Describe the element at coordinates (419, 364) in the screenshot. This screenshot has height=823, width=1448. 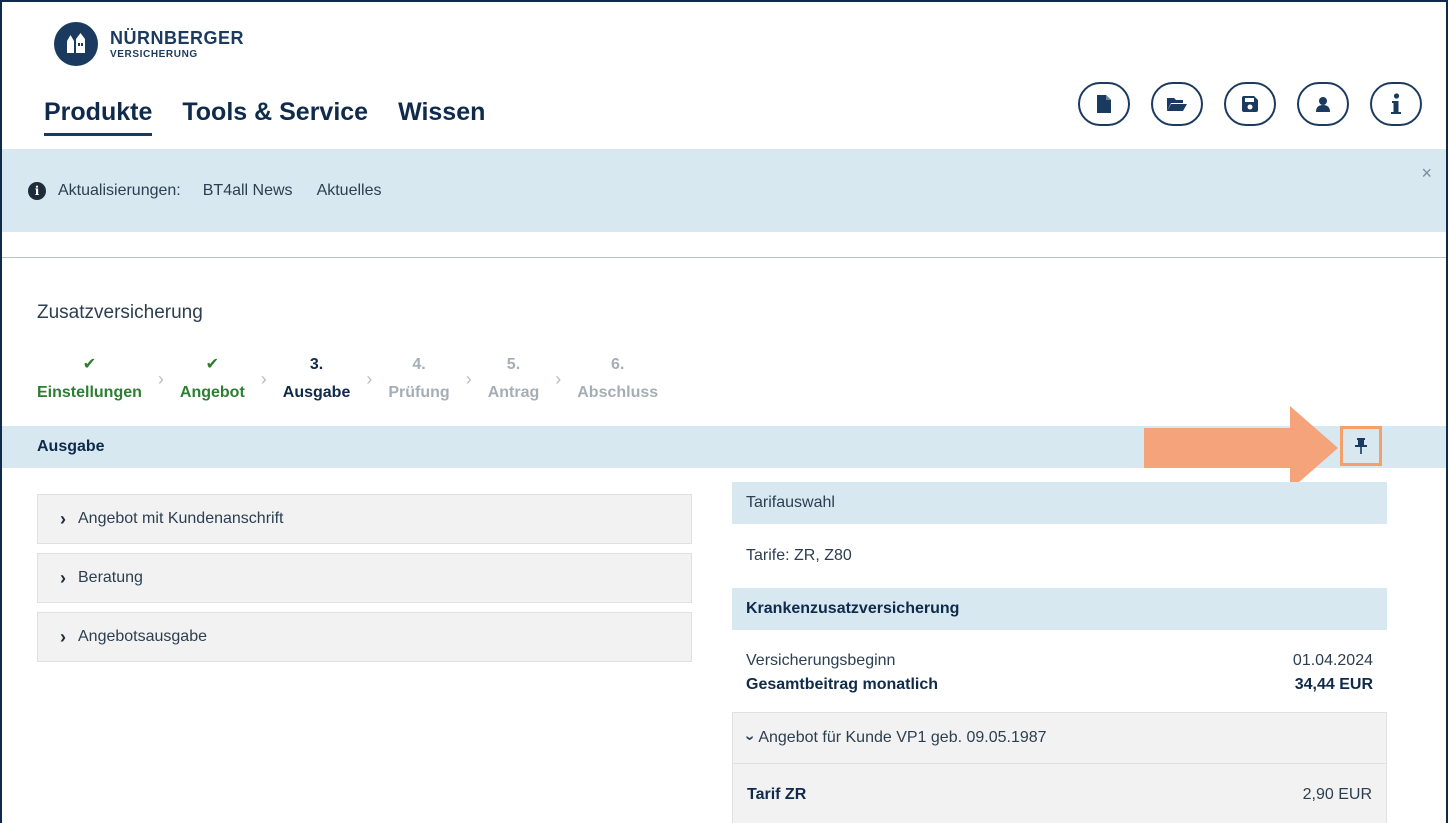
I see `step-number: 4.` at that location.